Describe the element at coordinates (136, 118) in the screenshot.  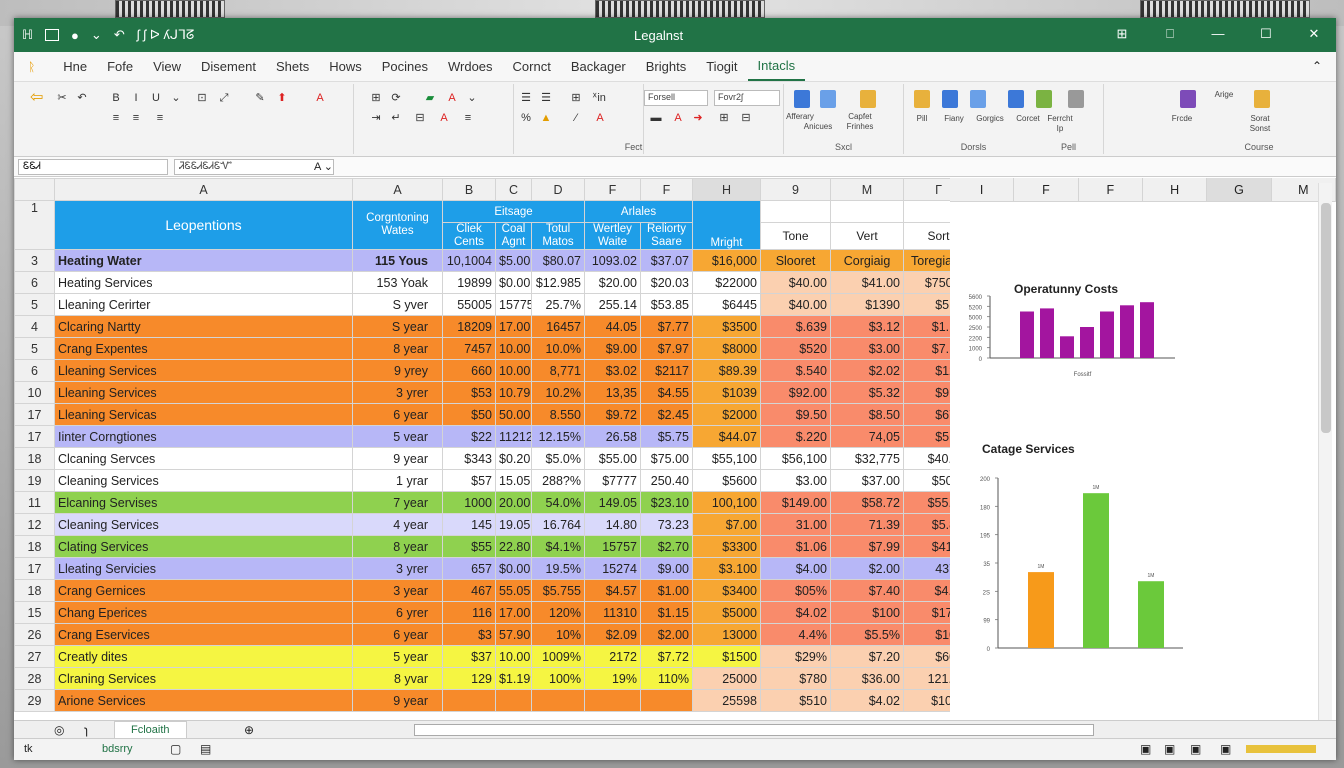
I see `align-center-icon: ≡` at that location.